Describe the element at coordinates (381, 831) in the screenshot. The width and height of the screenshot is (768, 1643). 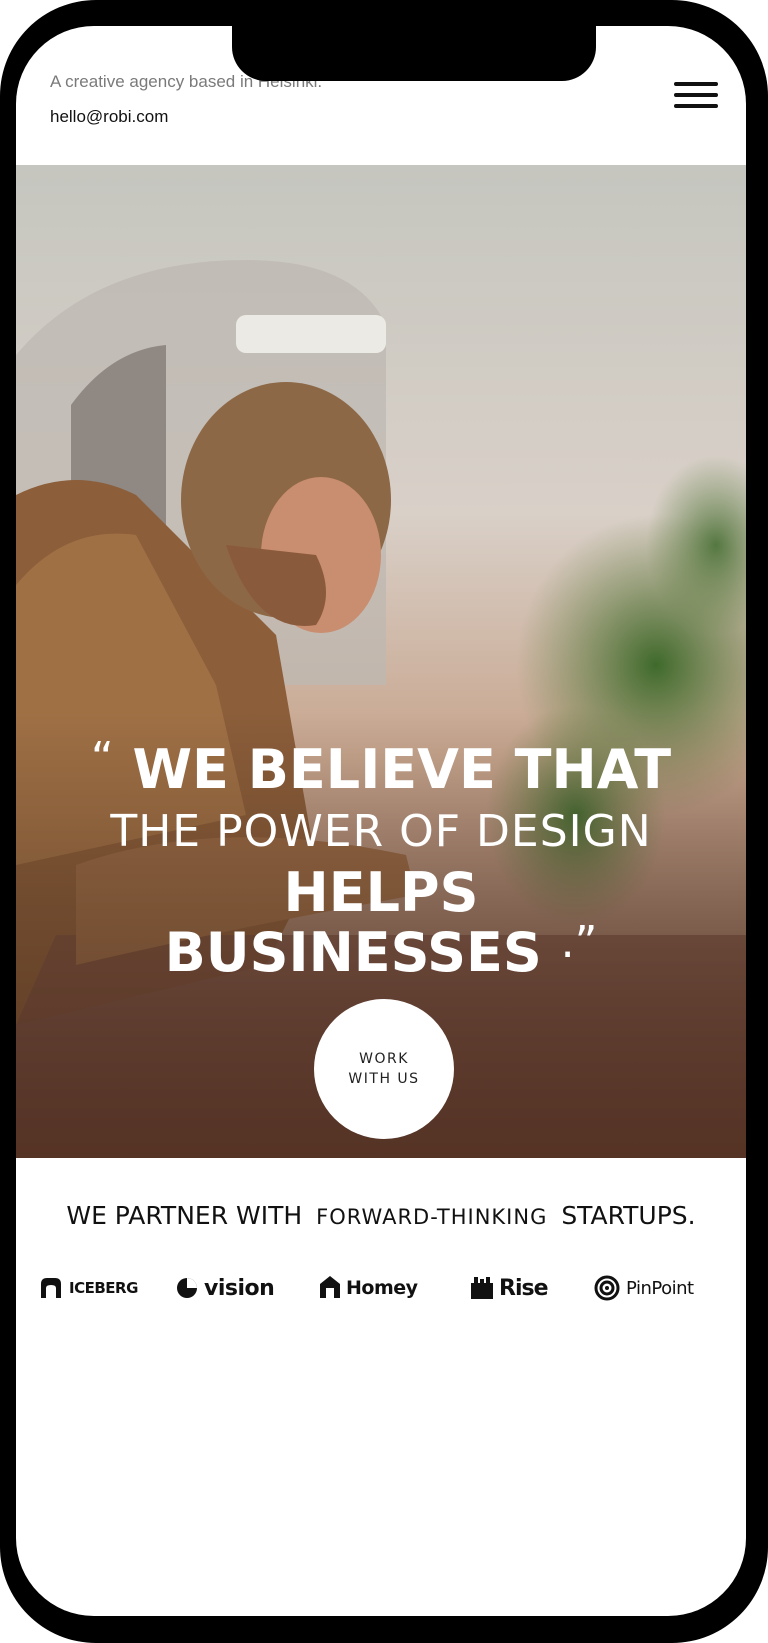
I see `quote-line-2: THE POWER OF DESIGN` at that location.